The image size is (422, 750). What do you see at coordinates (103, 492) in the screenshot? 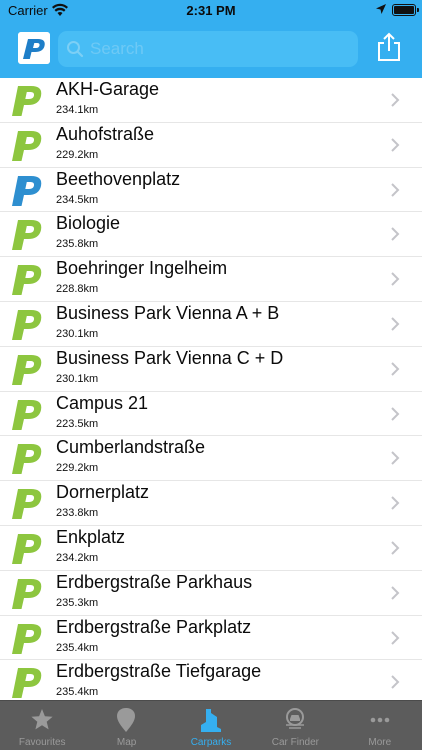
I see `carpark-name: Dornerplatz` at bounding box center [103, 492].